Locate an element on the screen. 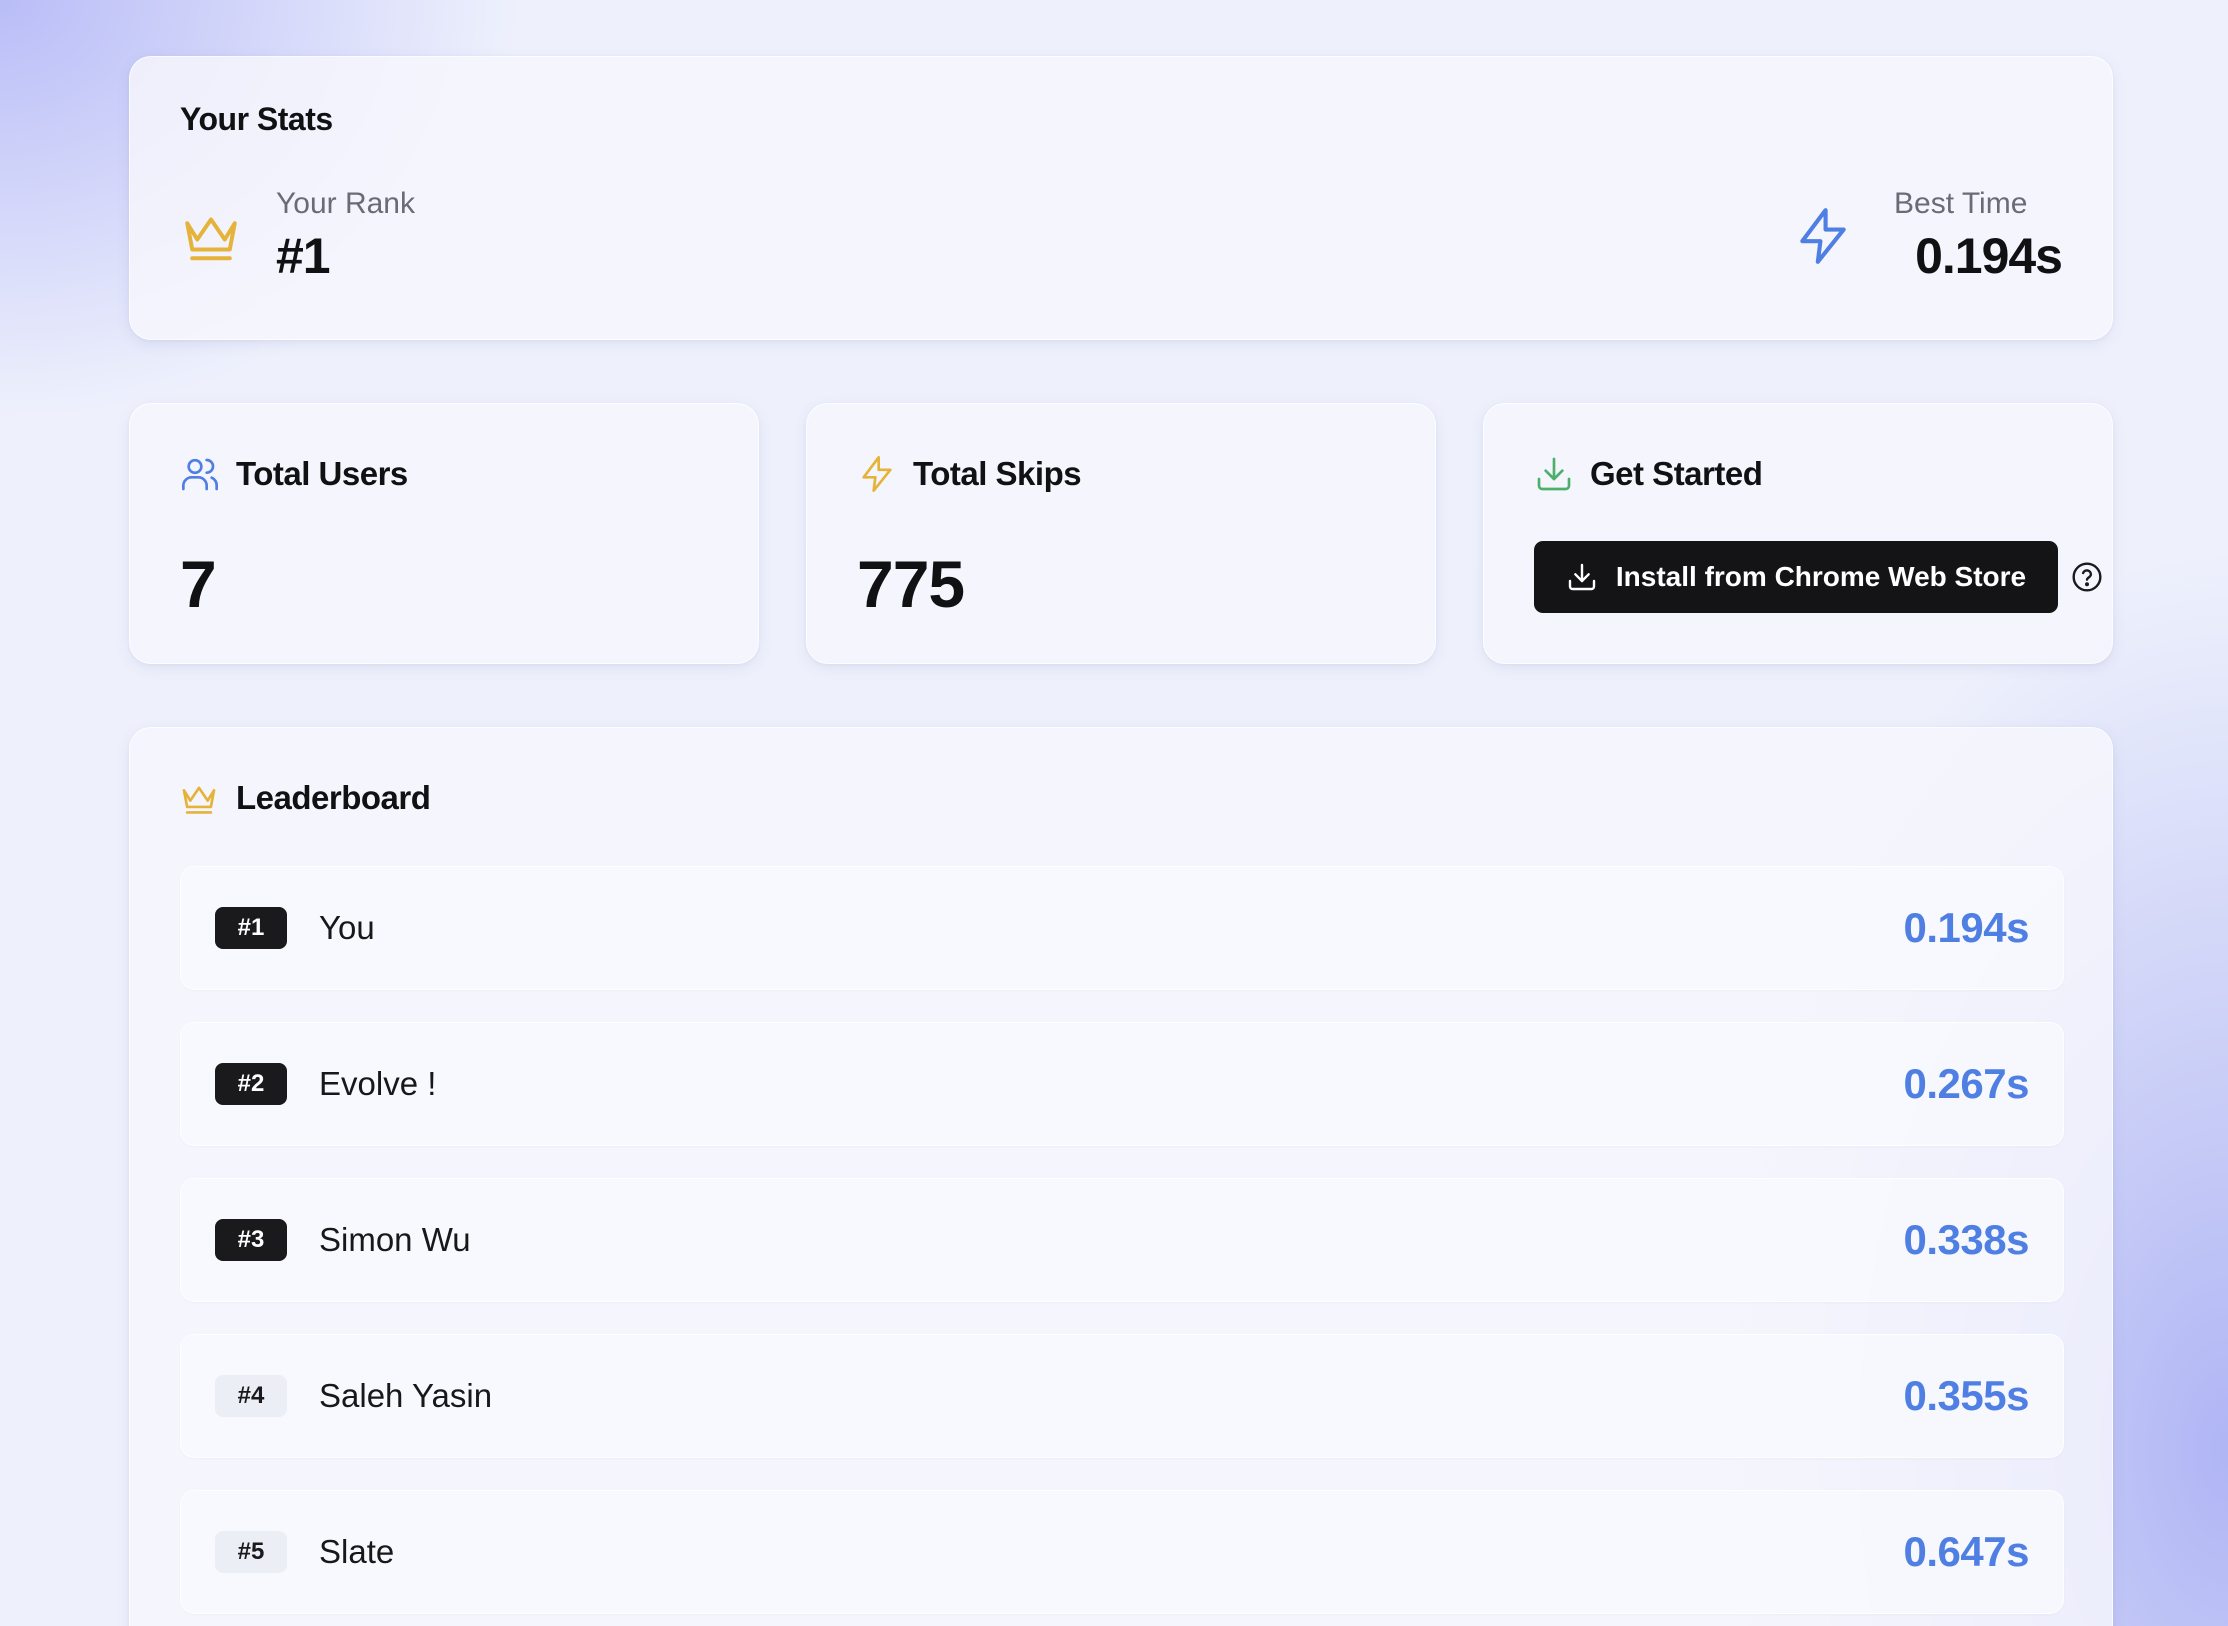 Image resolution: width=2228 pixels, height=1626 pixels. leaderboard-row: #4 Saleh Yasin 0.355s is located at coordinates (1122, 1396).